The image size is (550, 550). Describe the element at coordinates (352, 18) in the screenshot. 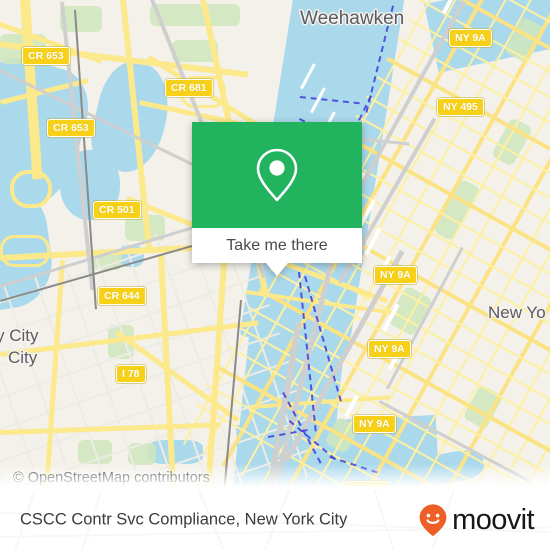

I see `place-label: Weehawken` at that location.